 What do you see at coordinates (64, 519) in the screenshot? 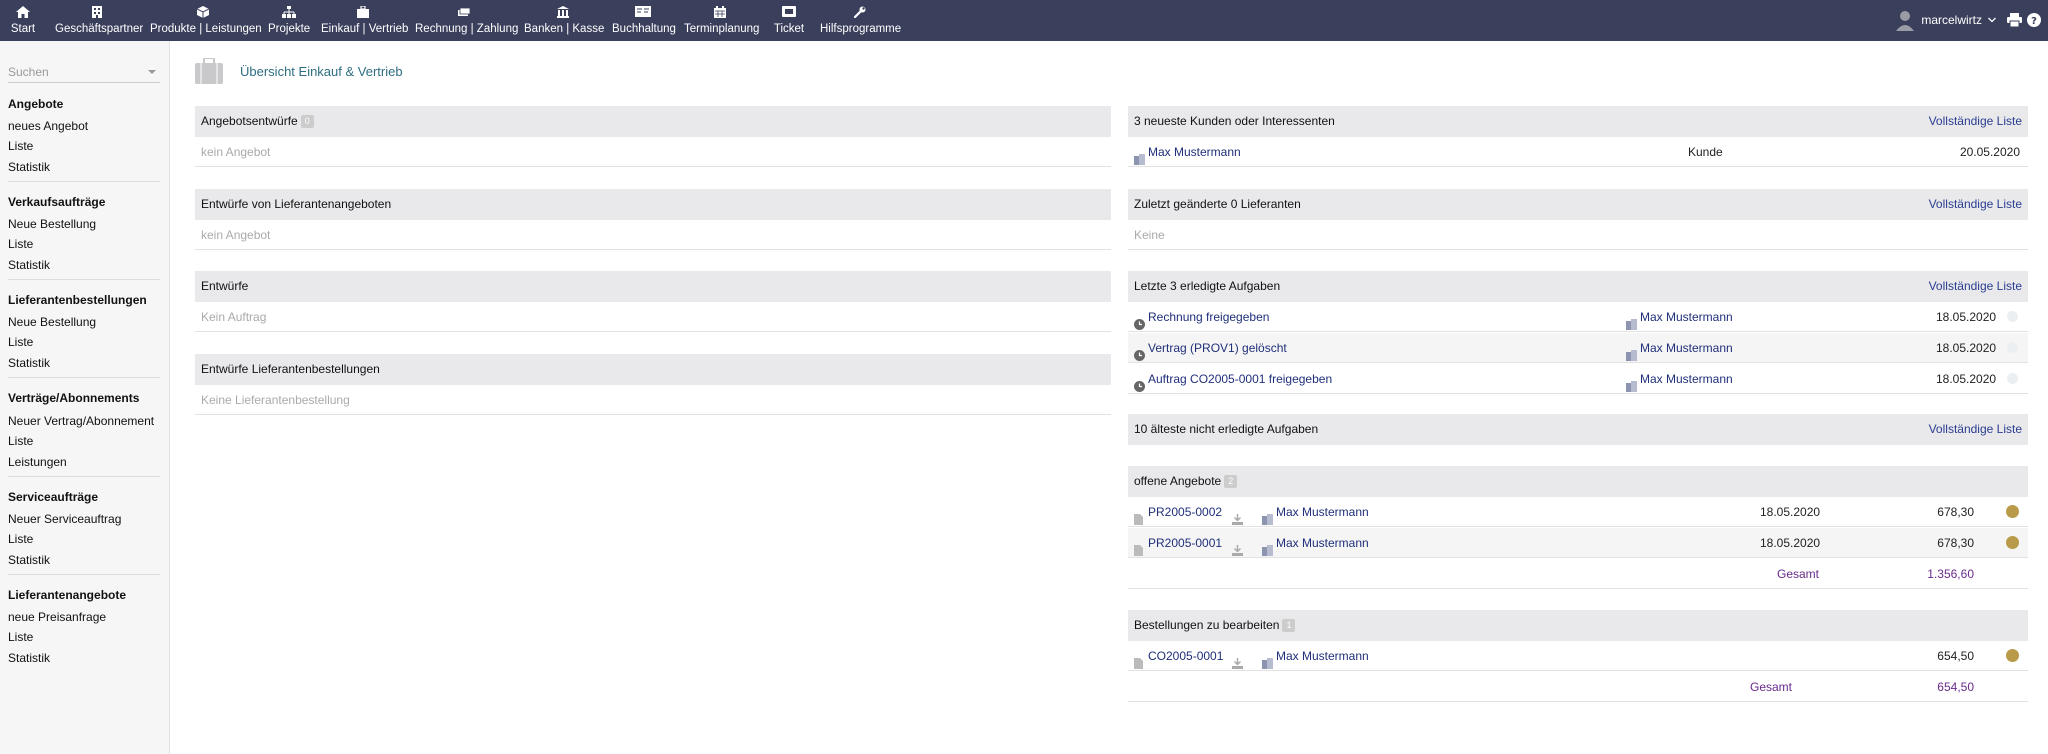
I see `sidebar-link-neuer-serviceauftrag: Neuer Serviceauftrag` at bounding box center [64, 519].